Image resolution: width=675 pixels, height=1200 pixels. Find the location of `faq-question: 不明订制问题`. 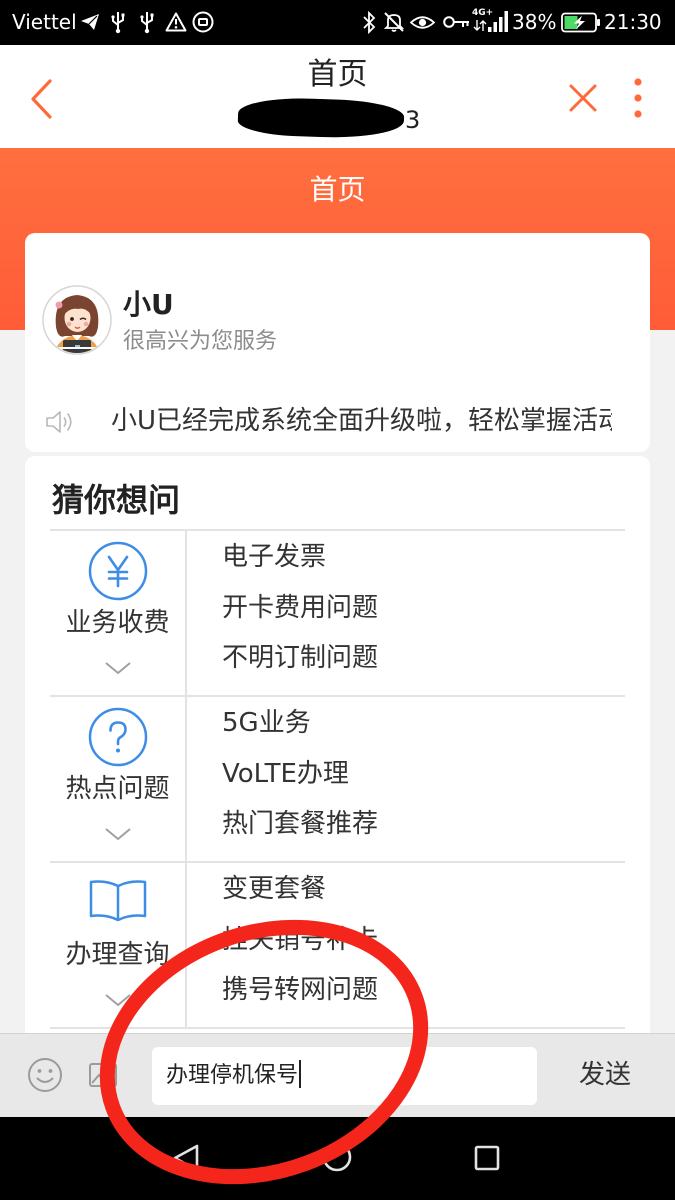

faq-question: 不明订制问题 is located at coordinates (300, 658).